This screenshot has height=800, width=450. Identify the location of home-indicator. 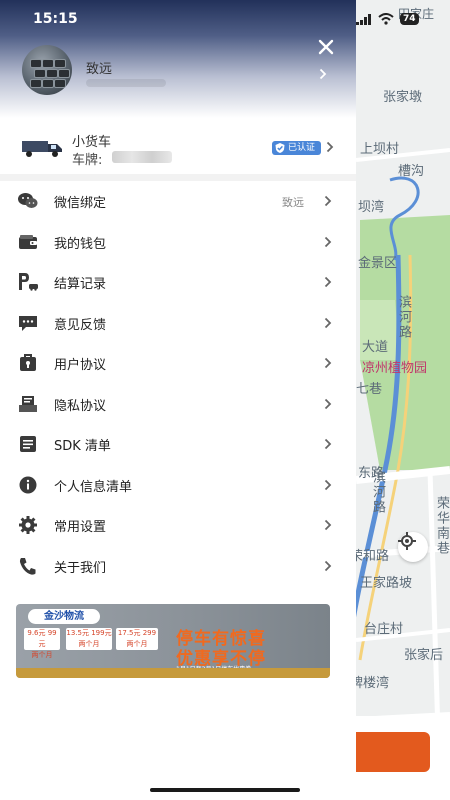
(225, 790).